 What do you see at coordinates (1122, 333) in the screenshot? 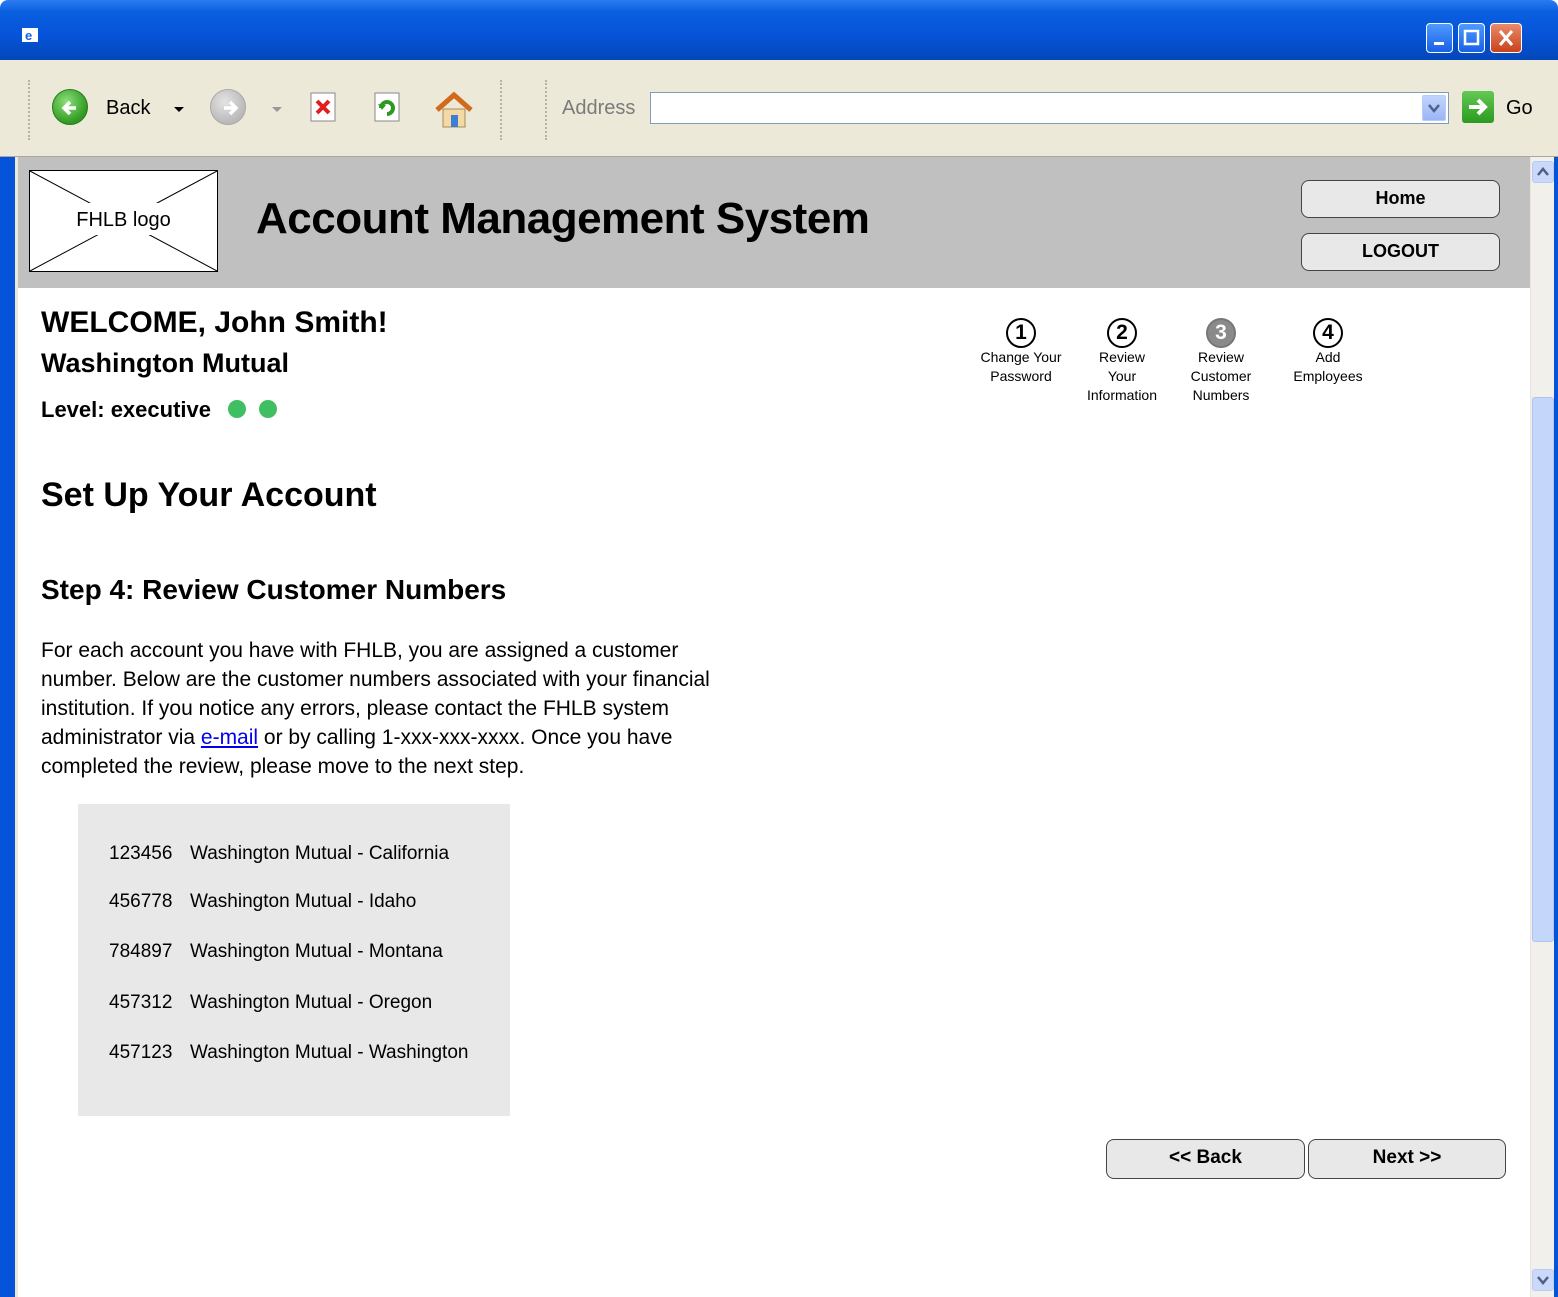
I see `step-number-badge: 2` at bounding box center [1122, 333].